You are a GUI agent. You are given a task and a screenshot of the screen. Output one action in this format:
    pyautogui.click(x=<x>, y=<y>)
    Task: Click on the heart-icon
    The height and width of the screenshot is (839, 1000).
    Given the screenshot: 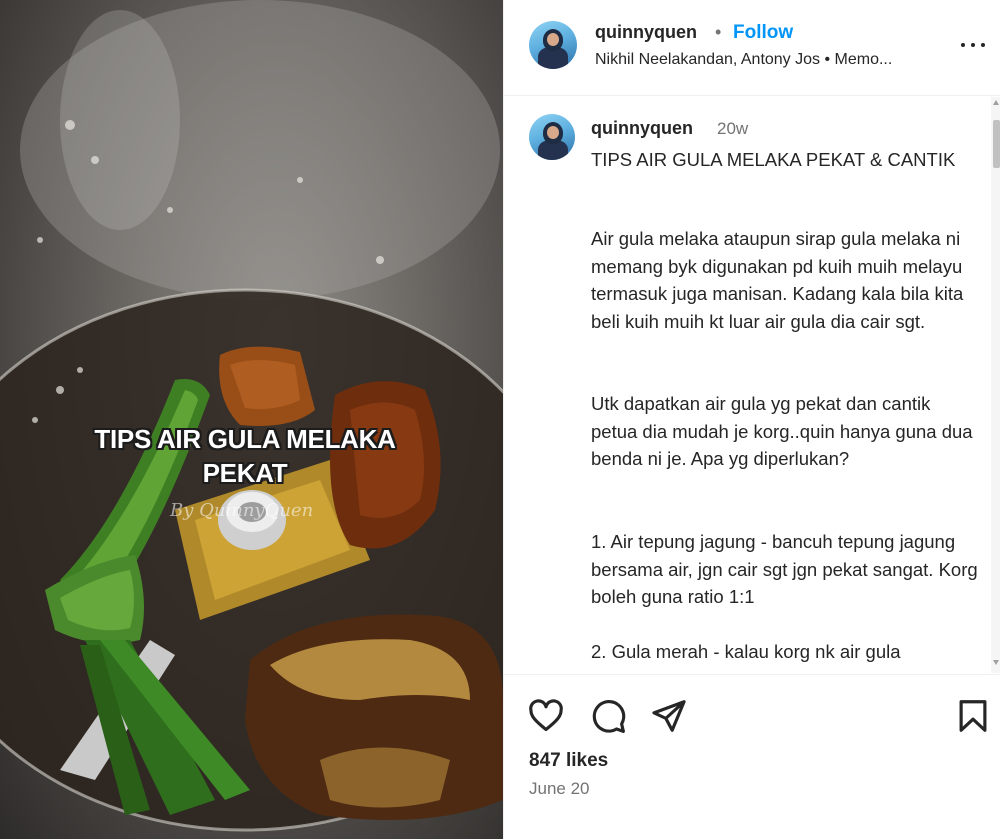 What is the action you would take?
    pyautogui.click(x=546, y=716)
    